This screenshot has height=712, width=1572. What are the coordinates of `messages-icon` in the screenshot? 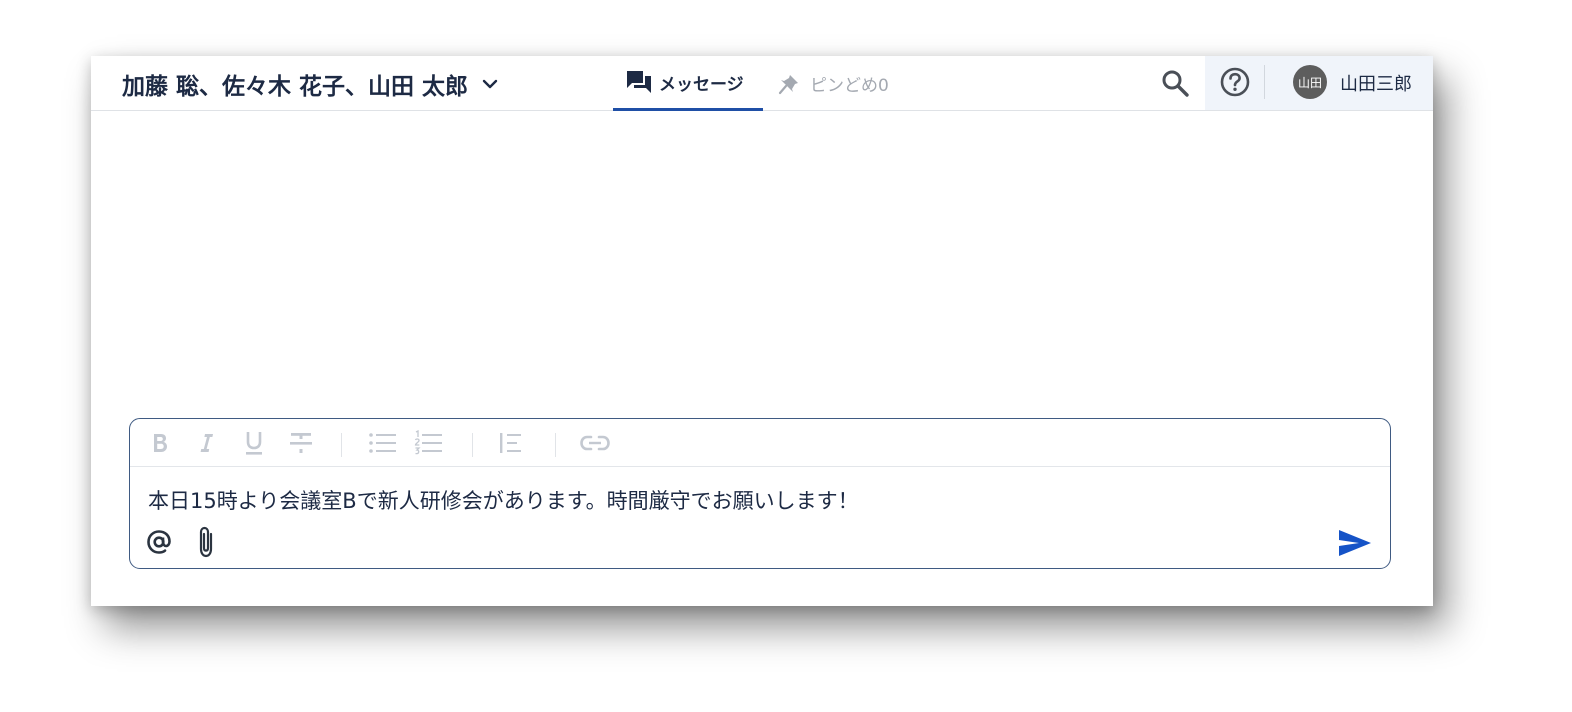 It's located at (642, 82).